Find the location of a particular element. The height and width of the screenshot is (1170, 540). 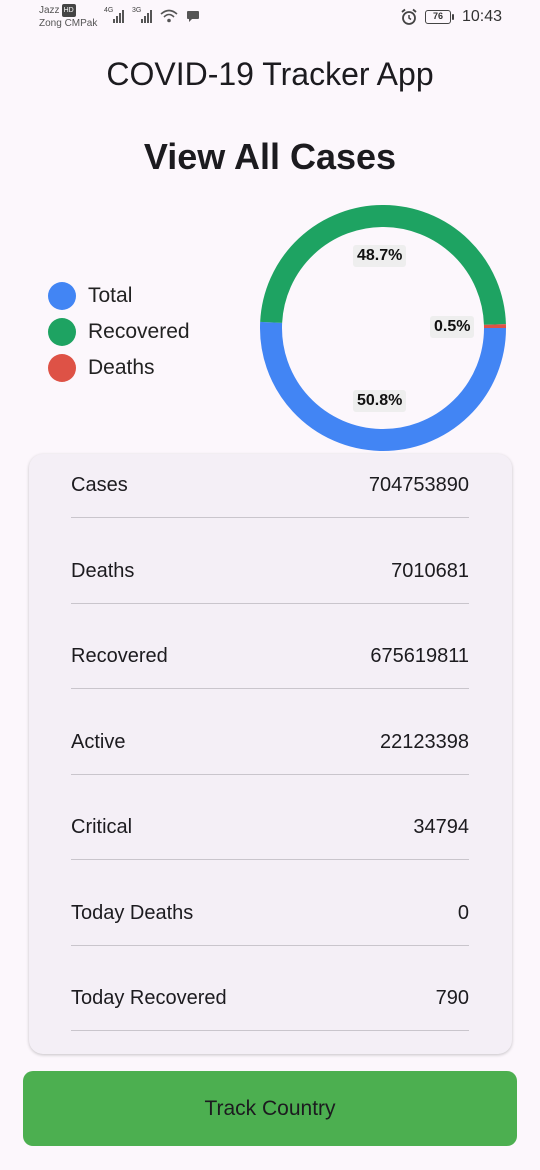

clock: 10:43 is located at coordinates (481, 16).